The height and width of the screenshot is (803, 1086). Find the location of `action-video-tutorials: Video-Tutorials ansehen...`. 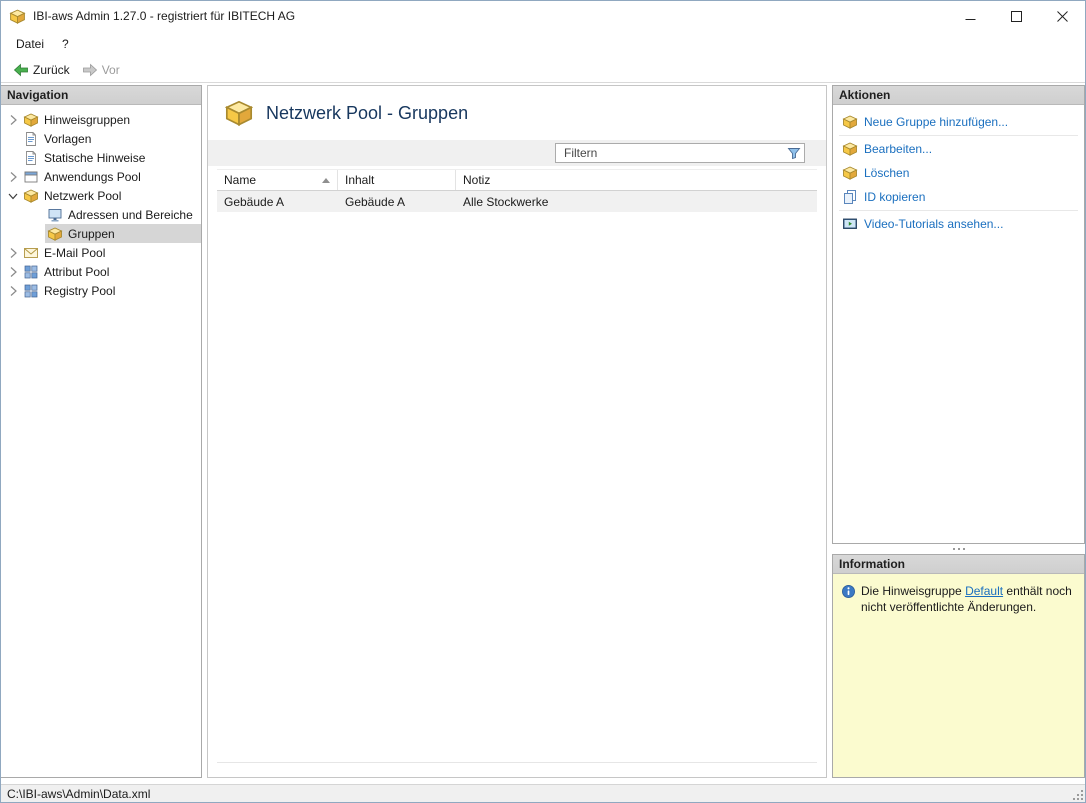

action-video-tutorials: Video-Tutorials ansehen... is located at coordinates (958, 224).